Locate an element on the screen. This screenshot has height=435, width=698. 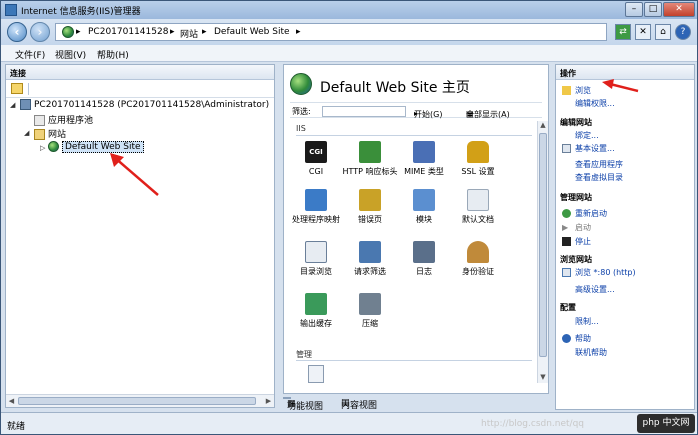
action-stop: 停止 is located at coordinates (576, 241).